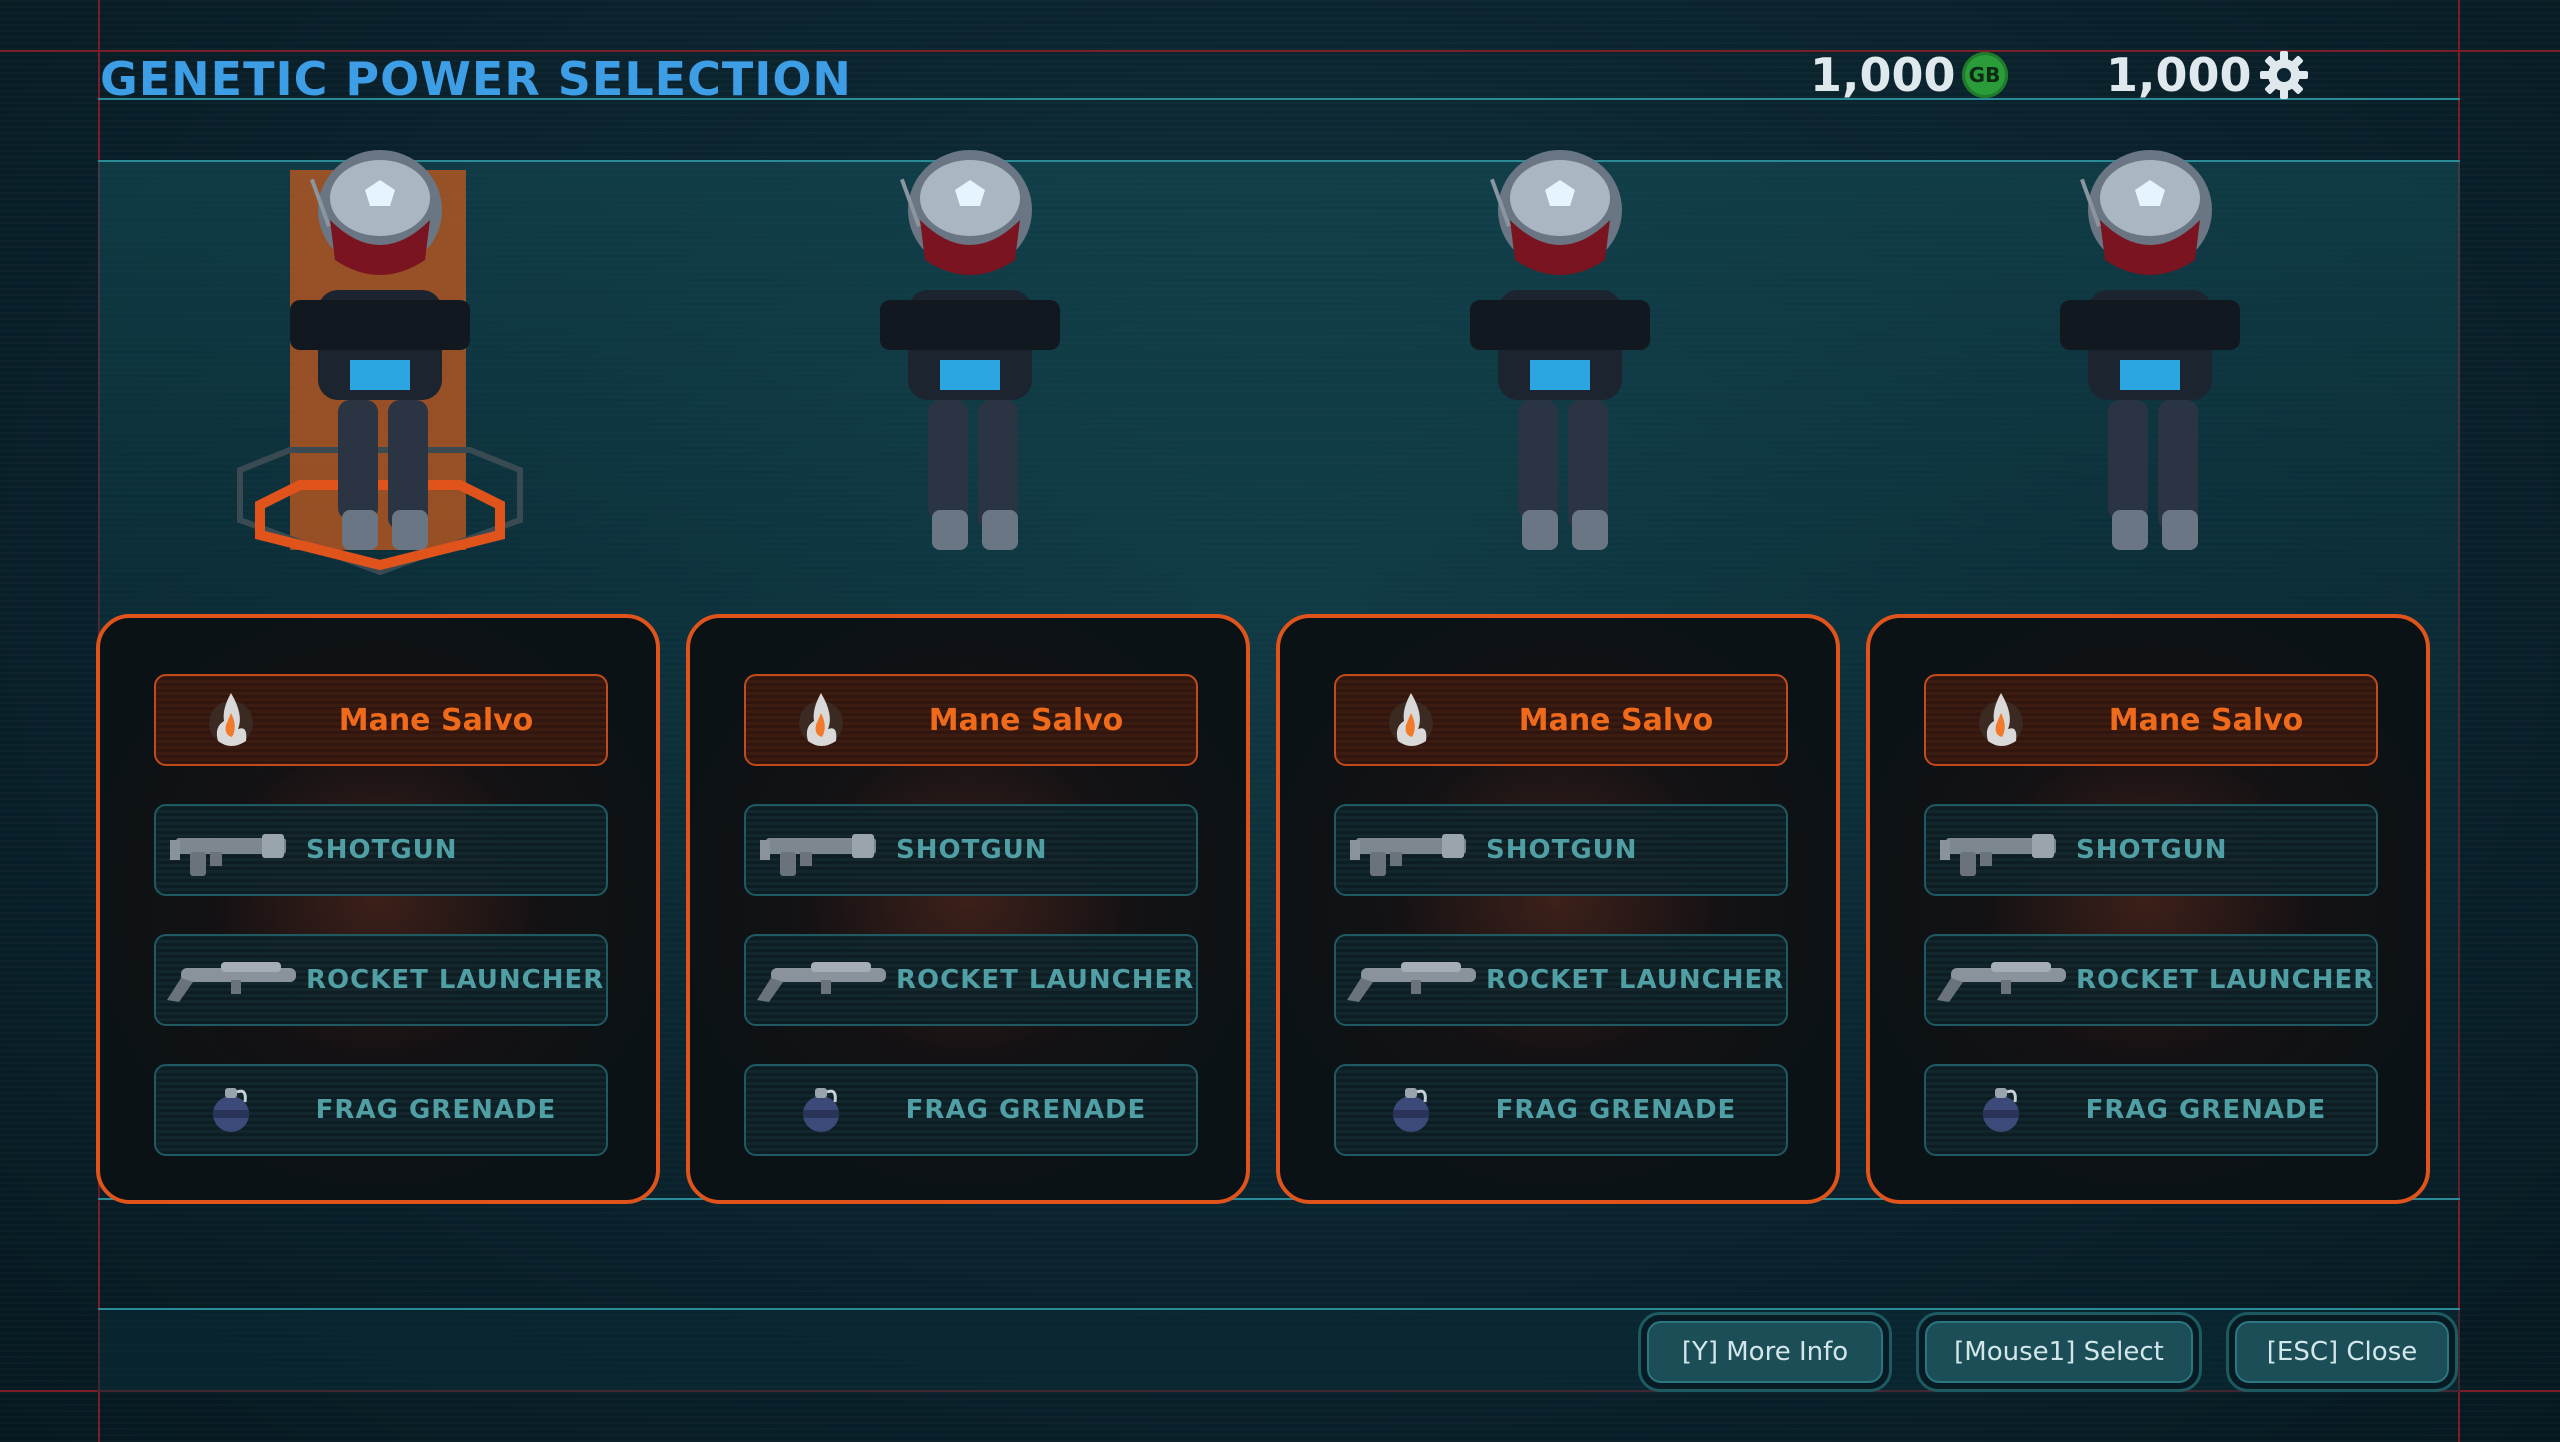 The width and height of the screenshot is (2560, 1442). Describe the element at coordinates (1883, 75) in the screenshot. I see `gb-amount: 1,000` at that location.